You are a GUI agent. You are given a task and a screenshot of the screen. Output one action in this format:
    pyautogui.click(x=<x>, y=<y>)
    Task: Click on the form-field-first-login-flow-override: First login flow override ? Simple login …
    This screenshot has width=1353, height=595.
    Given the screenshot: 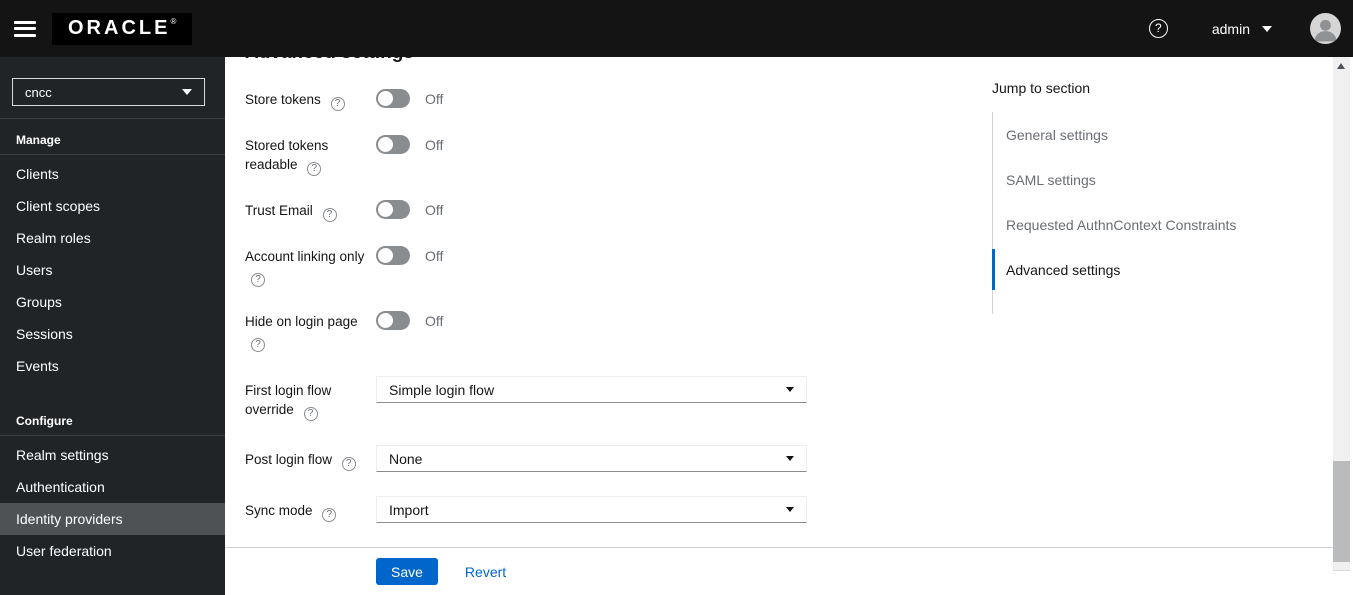 What is the action you would take?
    pyautogui.click(x=526, y=398)
    